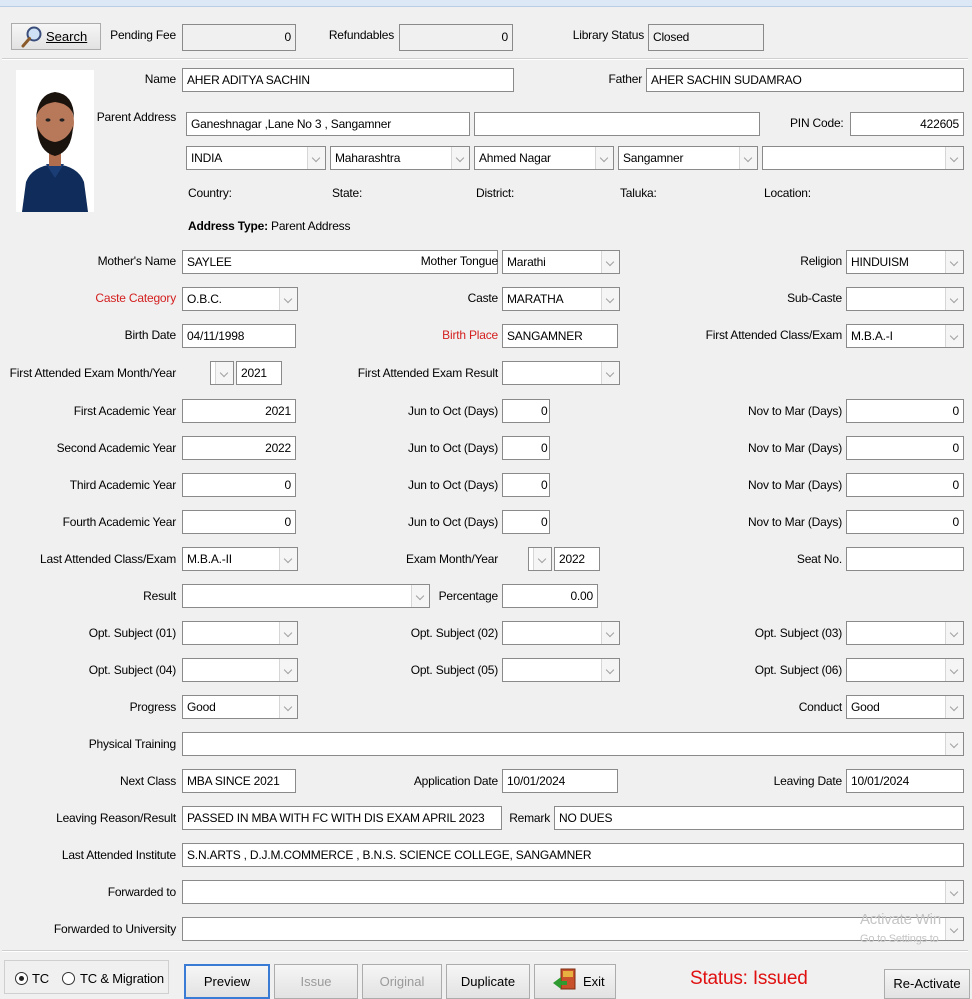 This screenshot has width=972, height=999. What do you see at coordinates (239, 781) in the screenshot?
I see `next-class-field: MBA SINCE 2021` at bounding box center [239, 781].